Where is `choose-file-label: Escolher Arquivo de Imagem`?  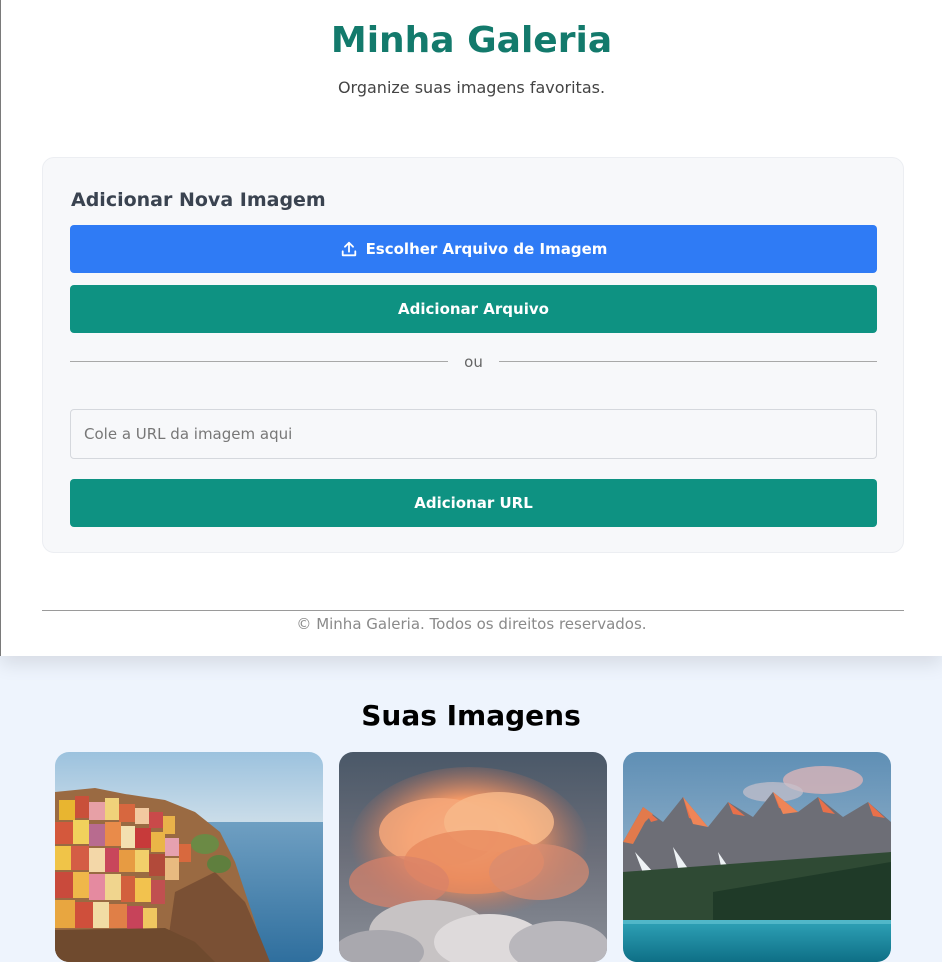
choose-file-label: Escolher Arquivo de Imagem is located at coordinates (486, 249).